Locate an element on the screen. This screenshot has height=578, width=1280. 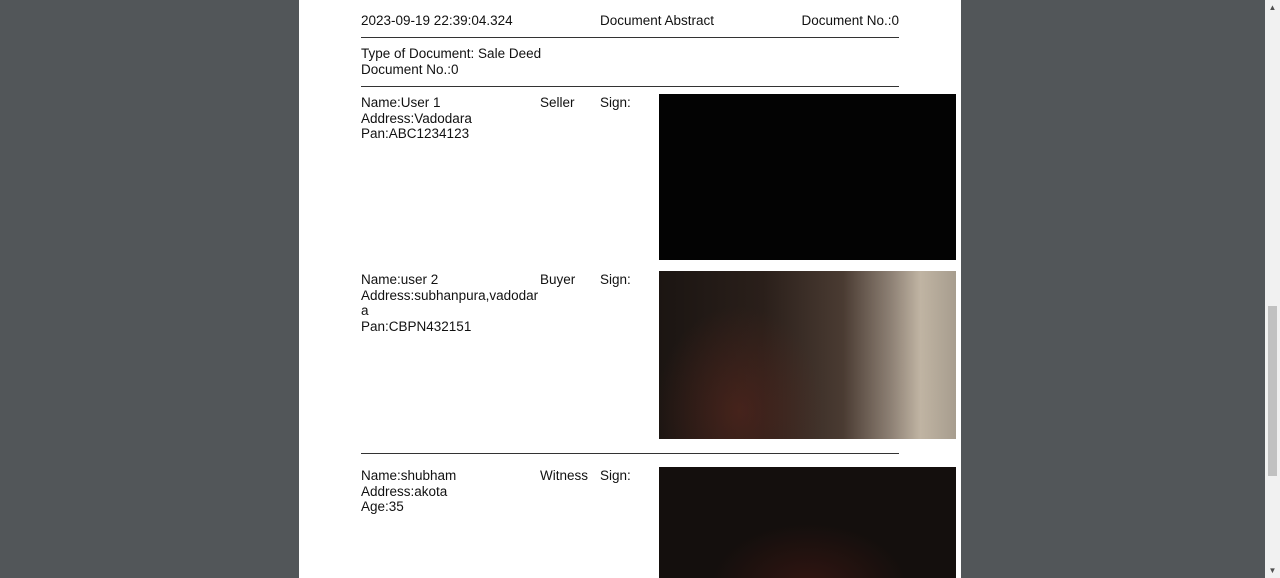
scrollbar-thumb is located at coordinates (1272, 391).